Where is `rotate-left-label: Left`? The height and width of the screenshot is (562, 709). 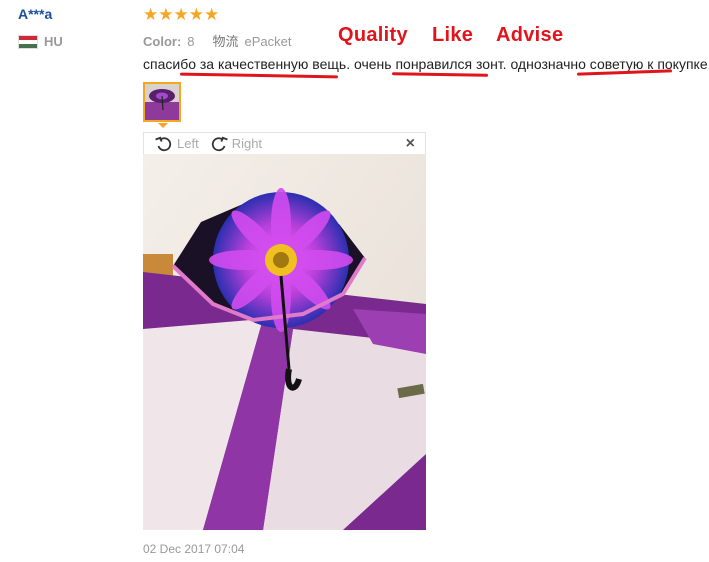
rotate-left-label: Left is located at coordinates (188, 143).